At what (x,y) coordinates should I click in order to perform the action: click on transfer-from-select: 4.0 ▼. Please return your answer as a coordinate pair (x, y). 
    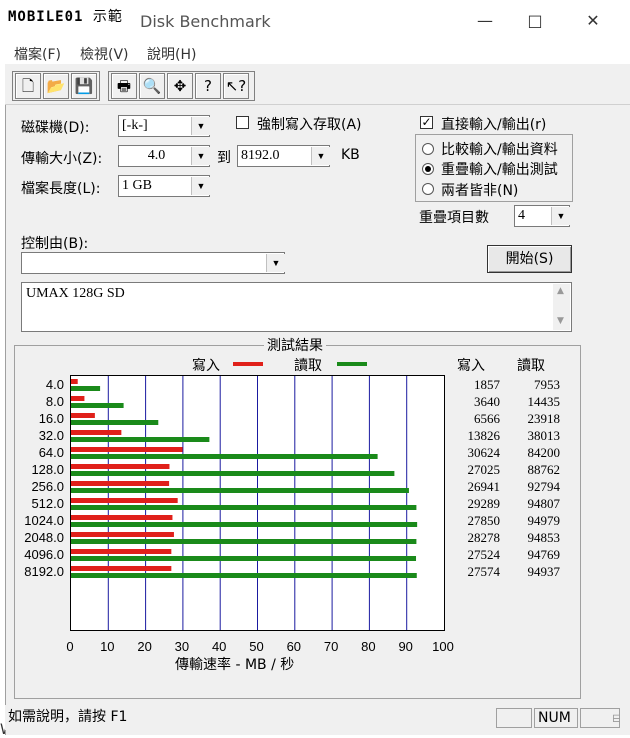
    Looking at the image, I should click on (164, 156).